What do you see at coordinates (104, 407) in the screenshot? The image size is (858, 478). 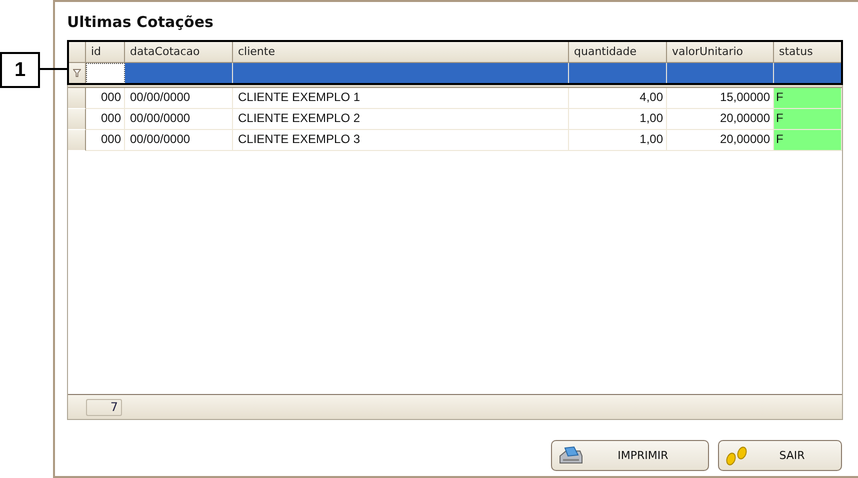 I see `record-count: 7` at bounding box center [104, 407].